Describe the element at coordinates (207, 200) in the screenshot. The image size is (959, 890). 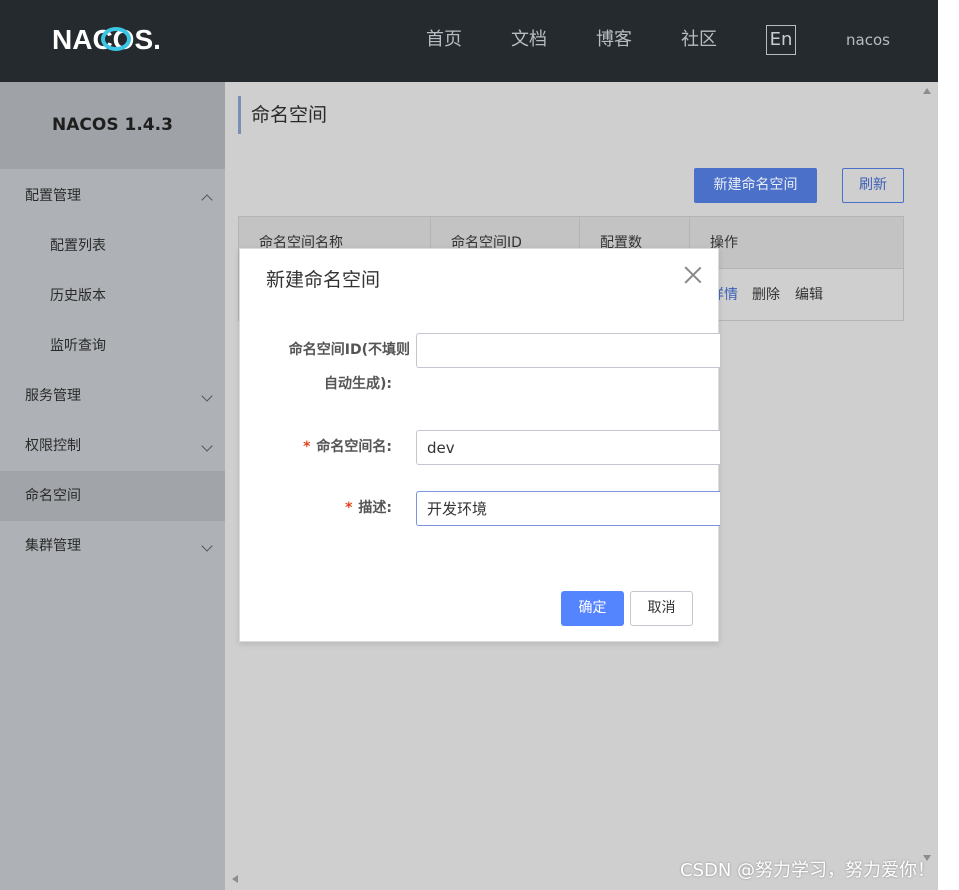
I see `chevron-up-icon` at that location.